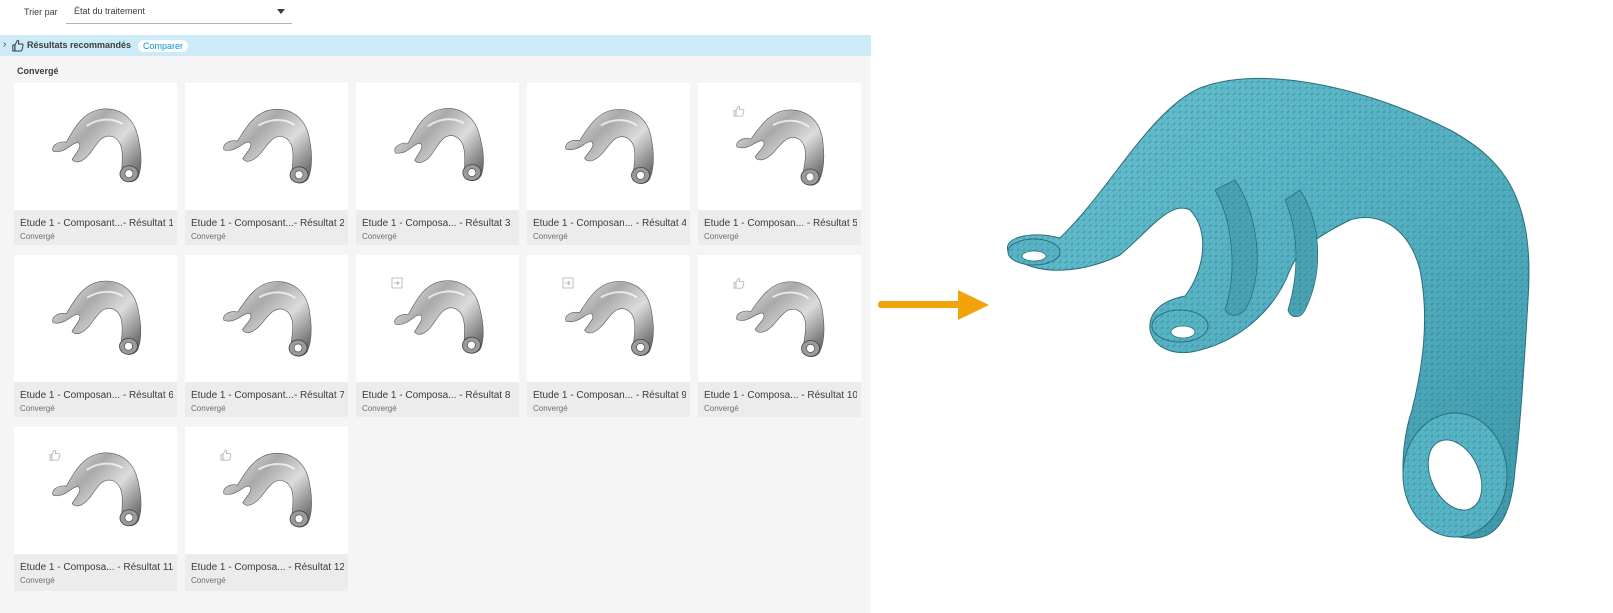 The image size is (1613, 613). Describe the element at coordinates (96, 567) in the screenshot. I see `result-title: Étude 1 - Composa... - Résultat 11` at that location.